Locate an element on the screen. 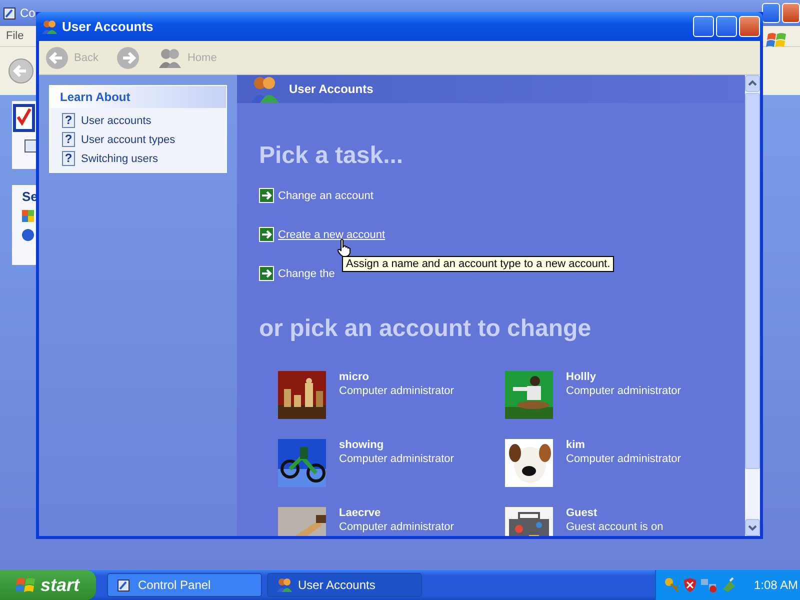 The image size is (800, 600). help-link: User accounts is located at coordinates (116, 120).